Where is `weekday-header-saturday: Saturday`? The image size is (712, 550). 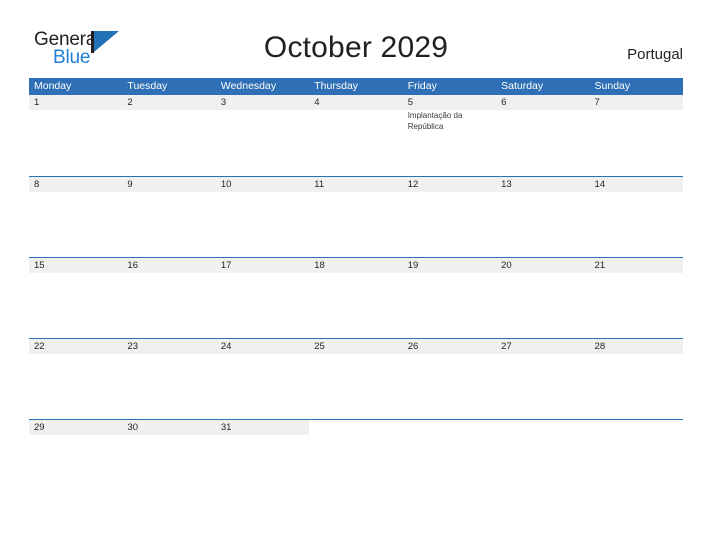
weekday-header-saturday: Saturday is located at coordinates (522, 86).